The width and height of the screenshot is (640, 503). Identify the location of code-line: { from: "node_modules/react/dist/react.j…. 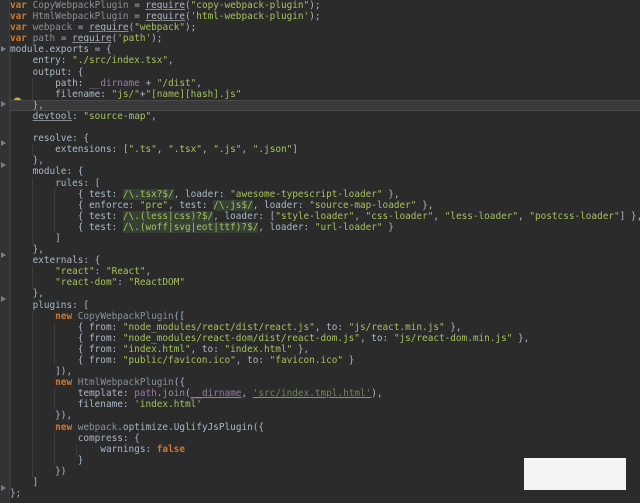
(236, 327).